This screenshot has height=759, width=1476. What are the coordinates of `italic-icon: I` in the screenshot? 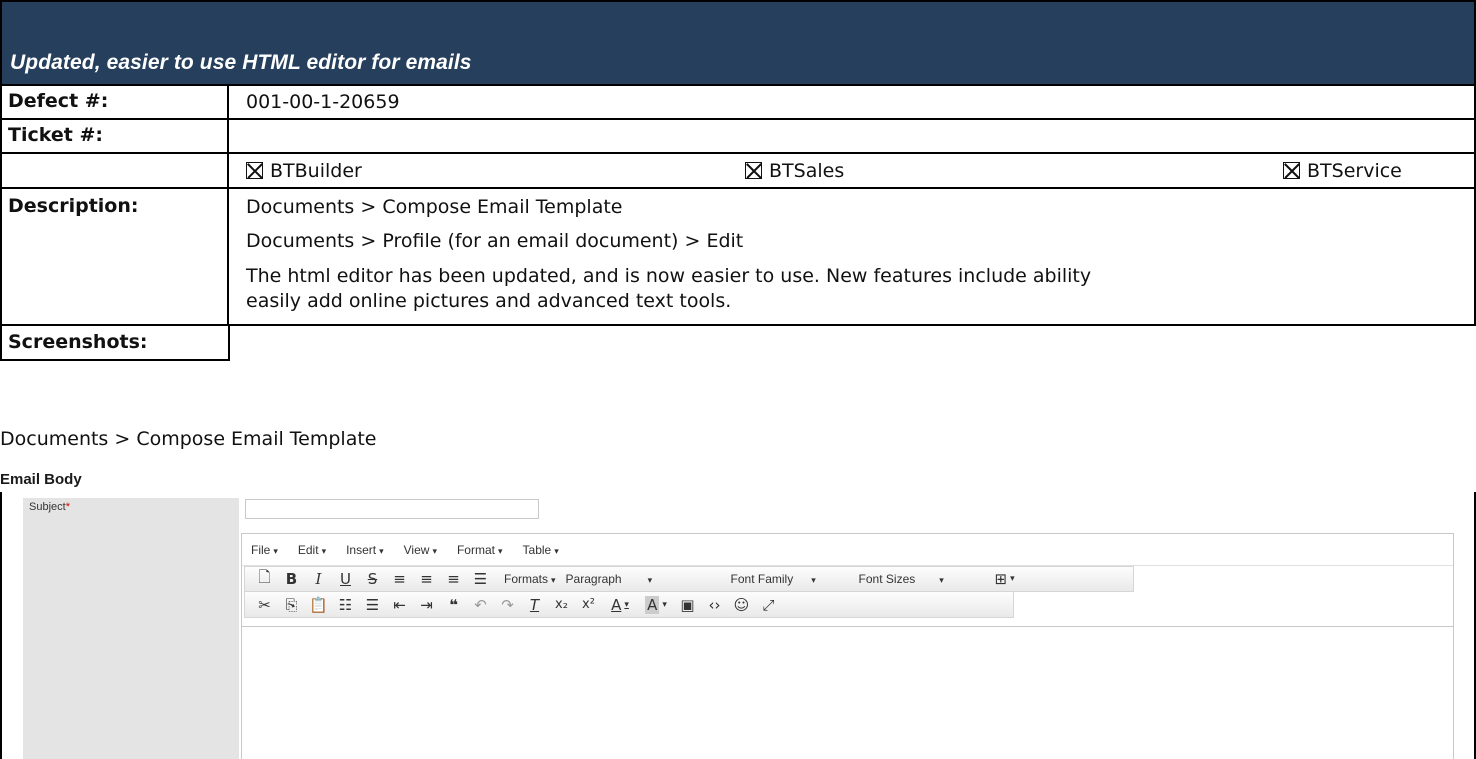 It's located at (318, 579).